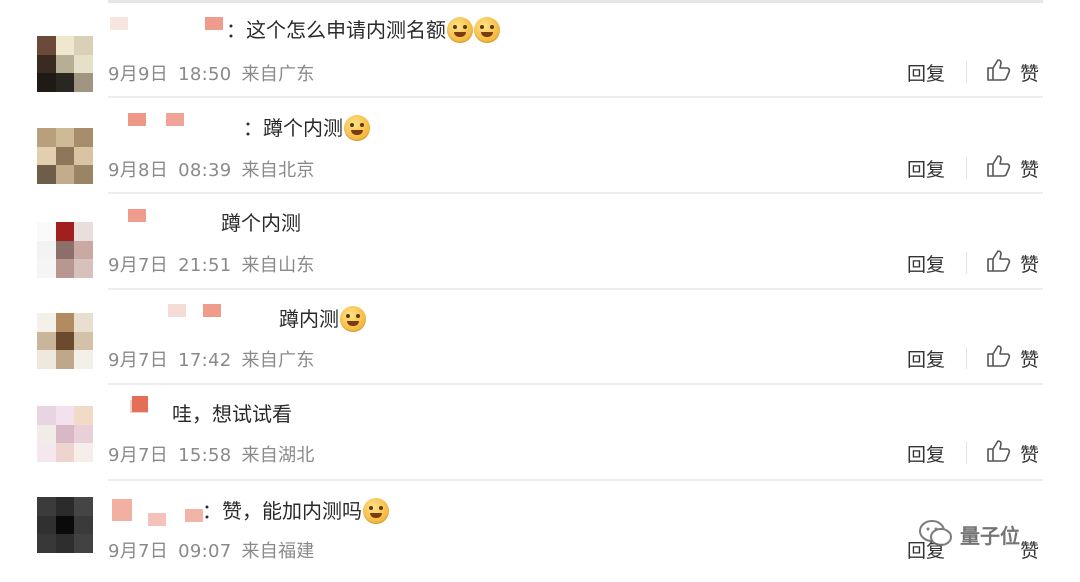 The height and width of the screenshot is (582, 1080). What do you see at coordinates (278, 265) in the screenshot?
I see `comment-location: 来自山东` at bounding box center [278, 265].